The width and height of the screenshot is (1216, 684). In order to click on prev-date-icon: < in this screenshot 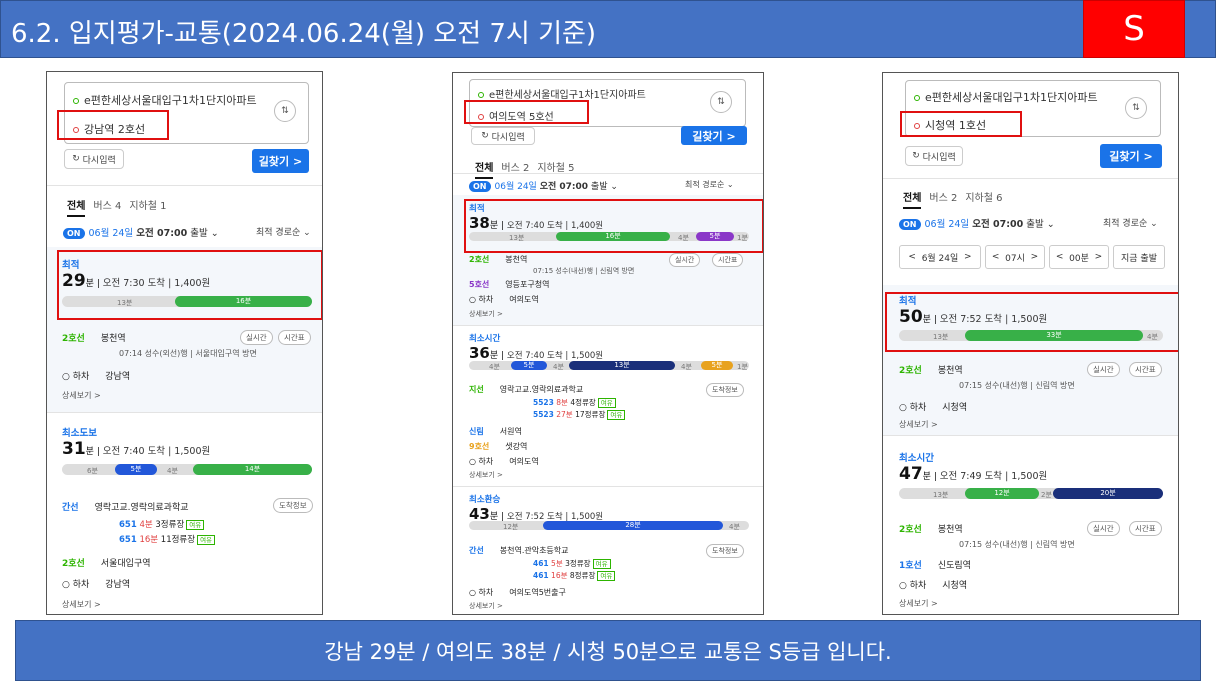, I will do `click(912, 257)`.